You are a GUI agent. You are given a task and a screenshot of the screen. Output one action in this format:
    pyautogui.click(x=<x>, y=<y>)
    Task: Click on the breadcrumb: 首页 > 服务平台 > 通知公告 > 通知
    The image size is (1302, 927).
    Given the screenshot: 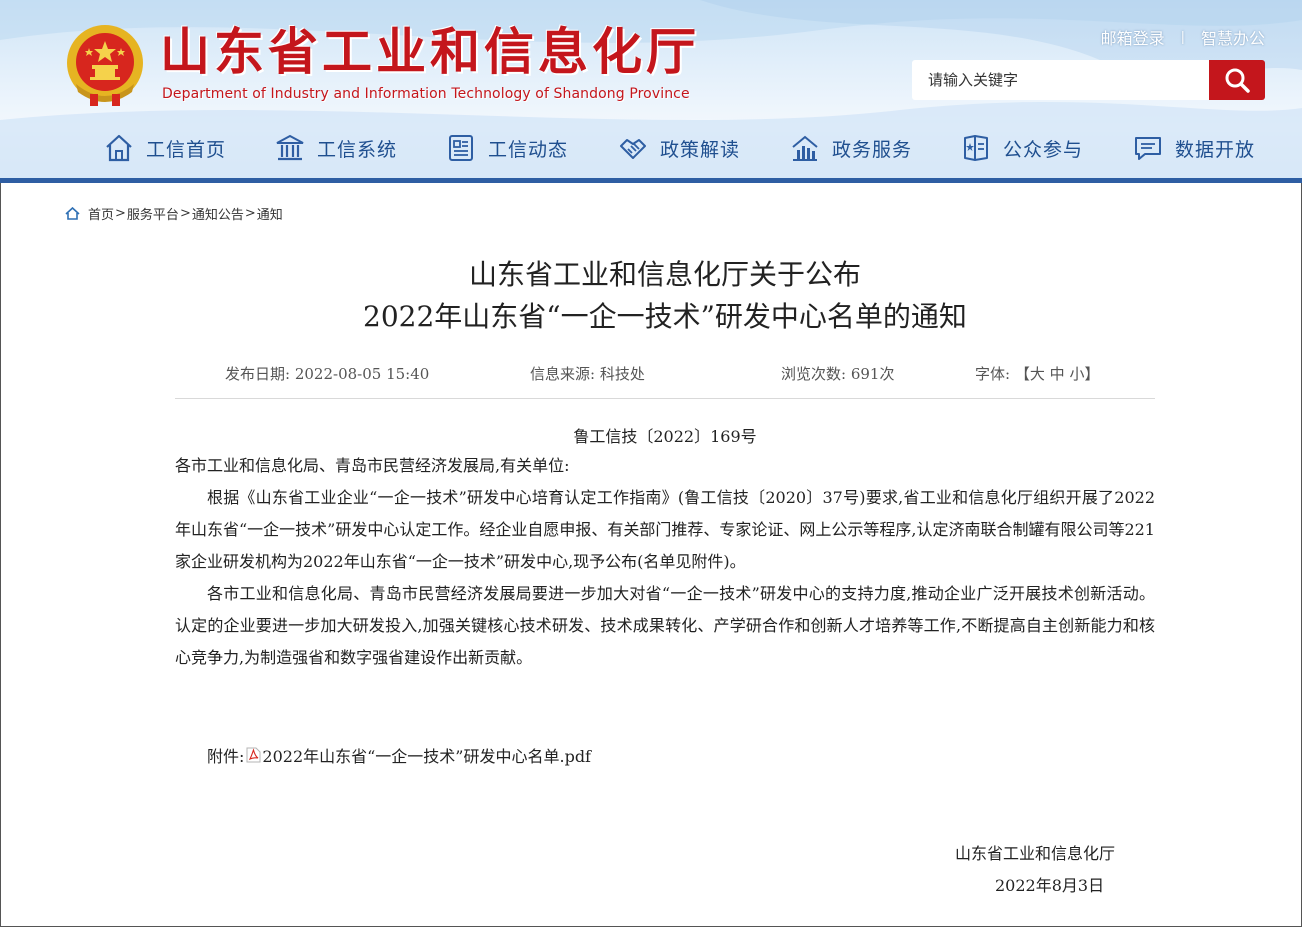 What is the action you would take?
    pyautogui.click(x=174, y=213)
    